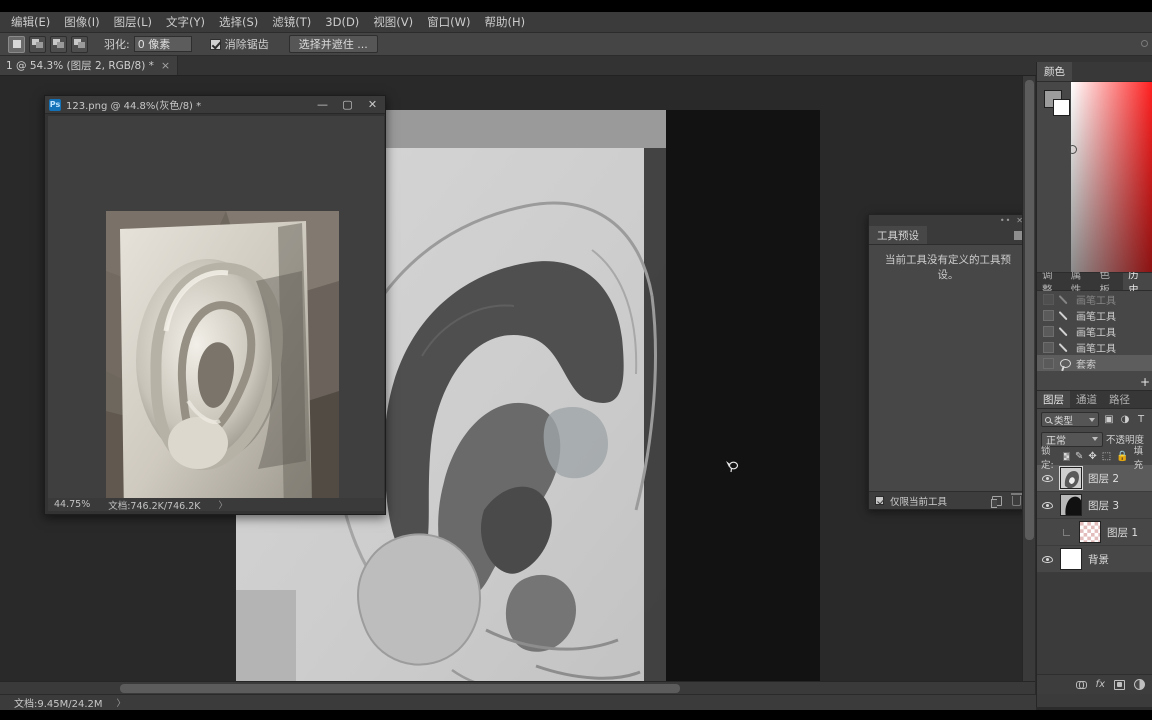  What do you see at coordinates (1106, 456) in the screenshot?
I see `lock-artboard-icon: ⬚` at bounding box center [1106, 456].